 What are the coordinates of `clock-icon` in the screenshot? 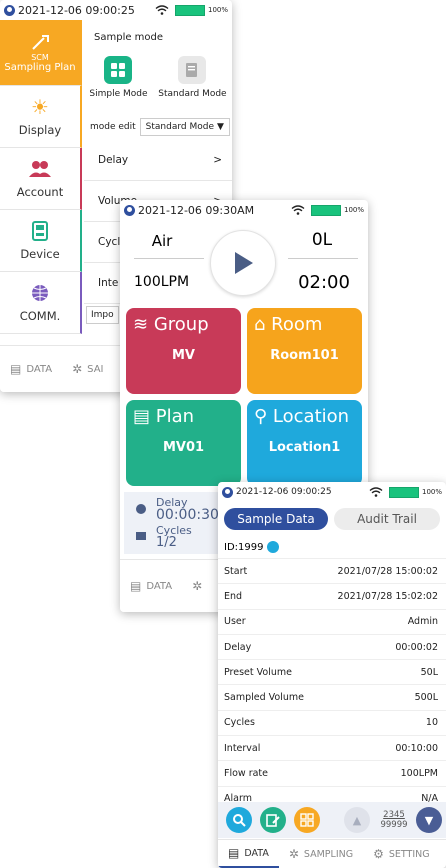 It's located at (141, 509).